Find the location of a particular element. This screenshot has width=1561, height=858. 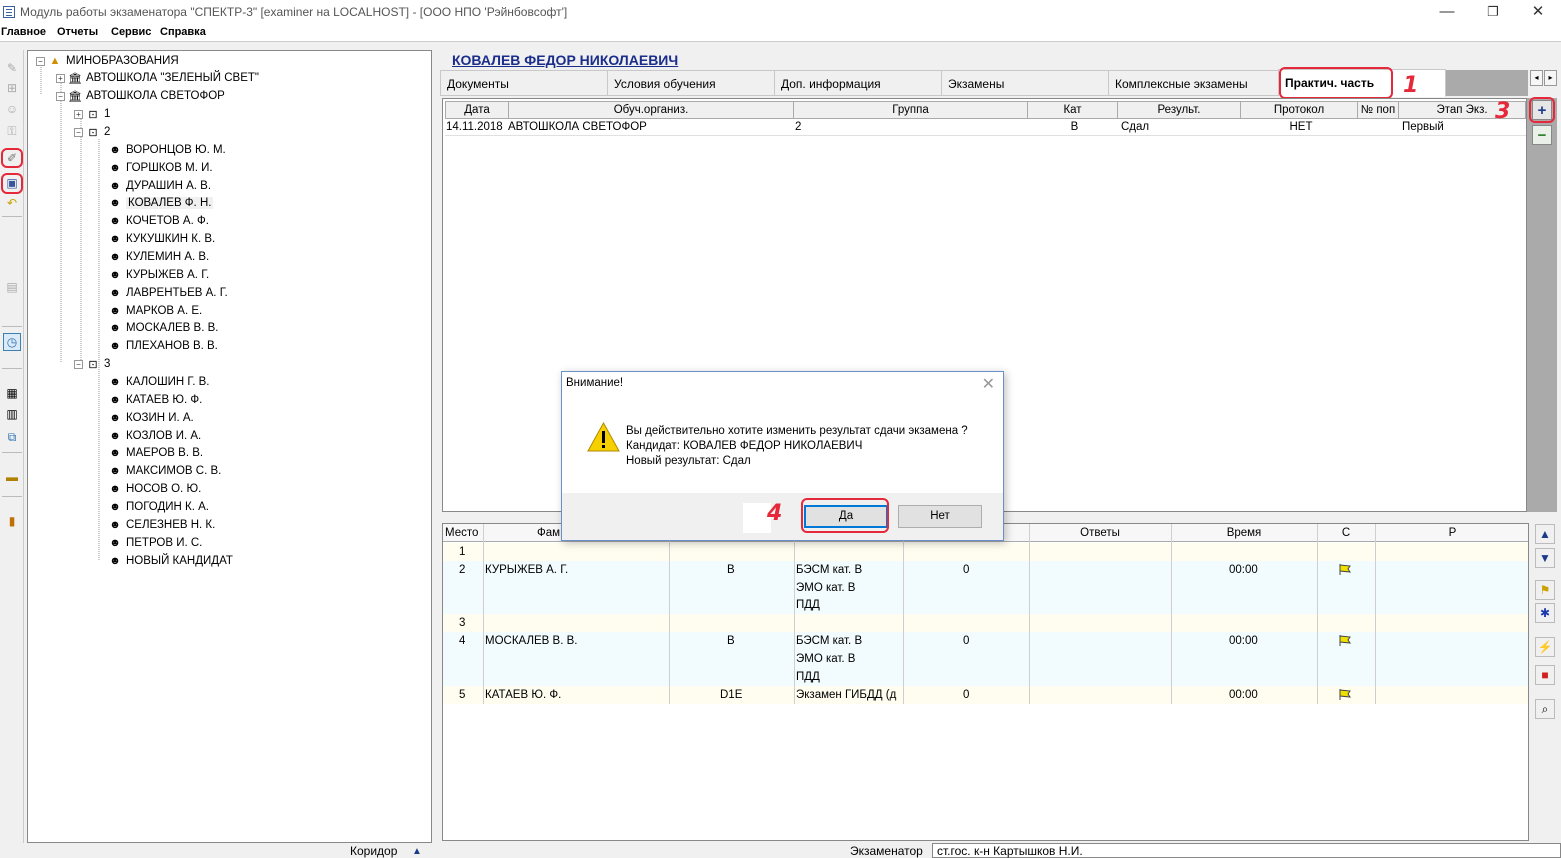

tree-group-1: + ⊡ 1 is located at coordinates (92, 114).